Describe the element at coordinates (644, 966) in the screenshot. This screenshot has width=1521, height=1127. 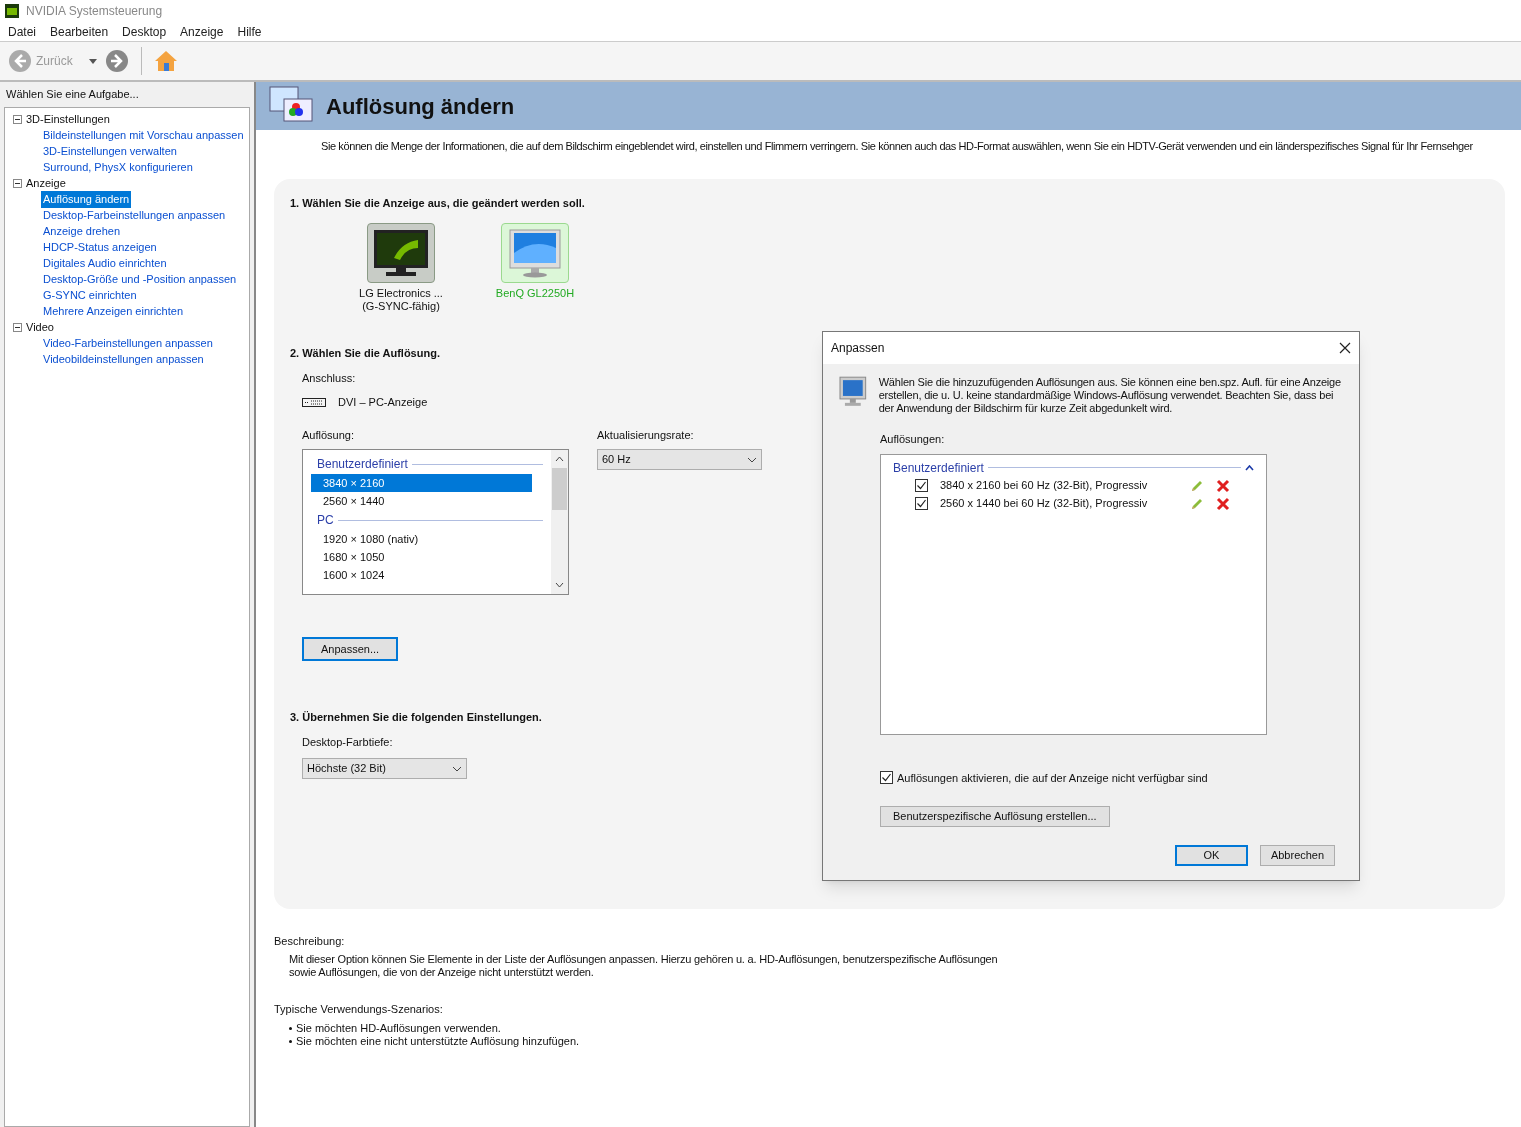
I see `description-text: Mit dieser Option können Sie Elemente in der Liste der Auflösungen anpassen. Hierzu gehören u. a. HD-Auflösungen, benutzerspezifische Auflösungen sowie Auflösungen, die von der Anzeige nicht unterstützt werden.` at that location.